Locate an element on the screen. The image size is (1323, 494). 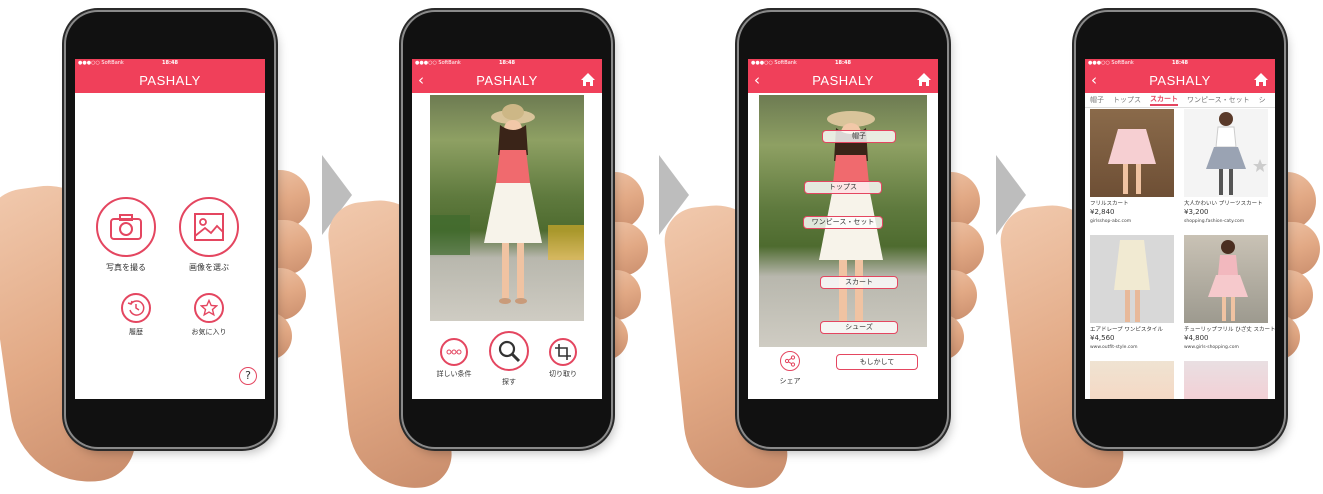
product-name: エアドレープ ワンピスタイル is located at coordinates (1126, 330).